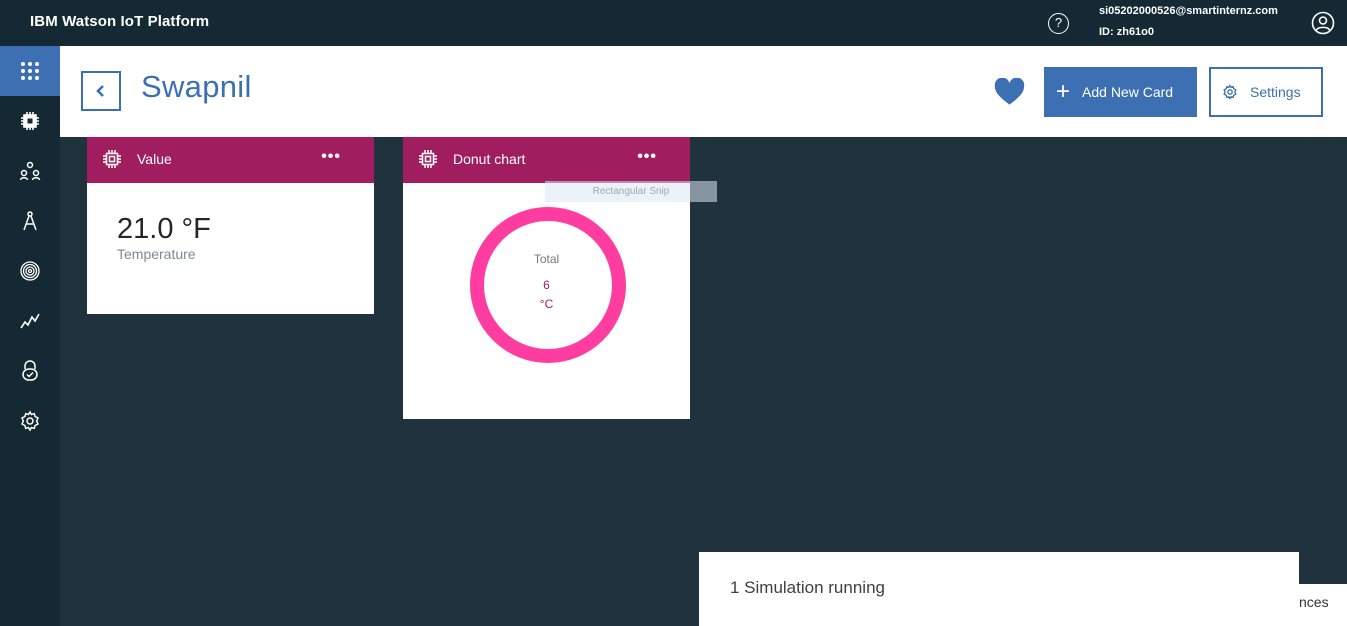 The height and width of the screenshot is (626, 1347). Describe the element at coordinates (196, 86) in the screenshot. I see `page-title: Swapnil` at that location.